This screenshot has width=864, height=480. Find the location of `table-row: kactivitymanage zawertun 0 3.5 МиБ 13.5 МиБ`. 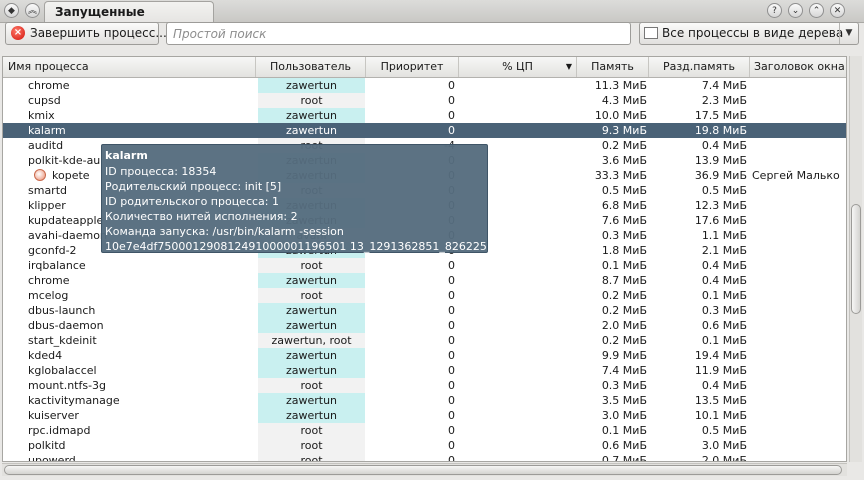

table-row: kactivitymanage zawertun 0 3.5 МиБ 13.5 МиБ is located at coordinates (424, 400).